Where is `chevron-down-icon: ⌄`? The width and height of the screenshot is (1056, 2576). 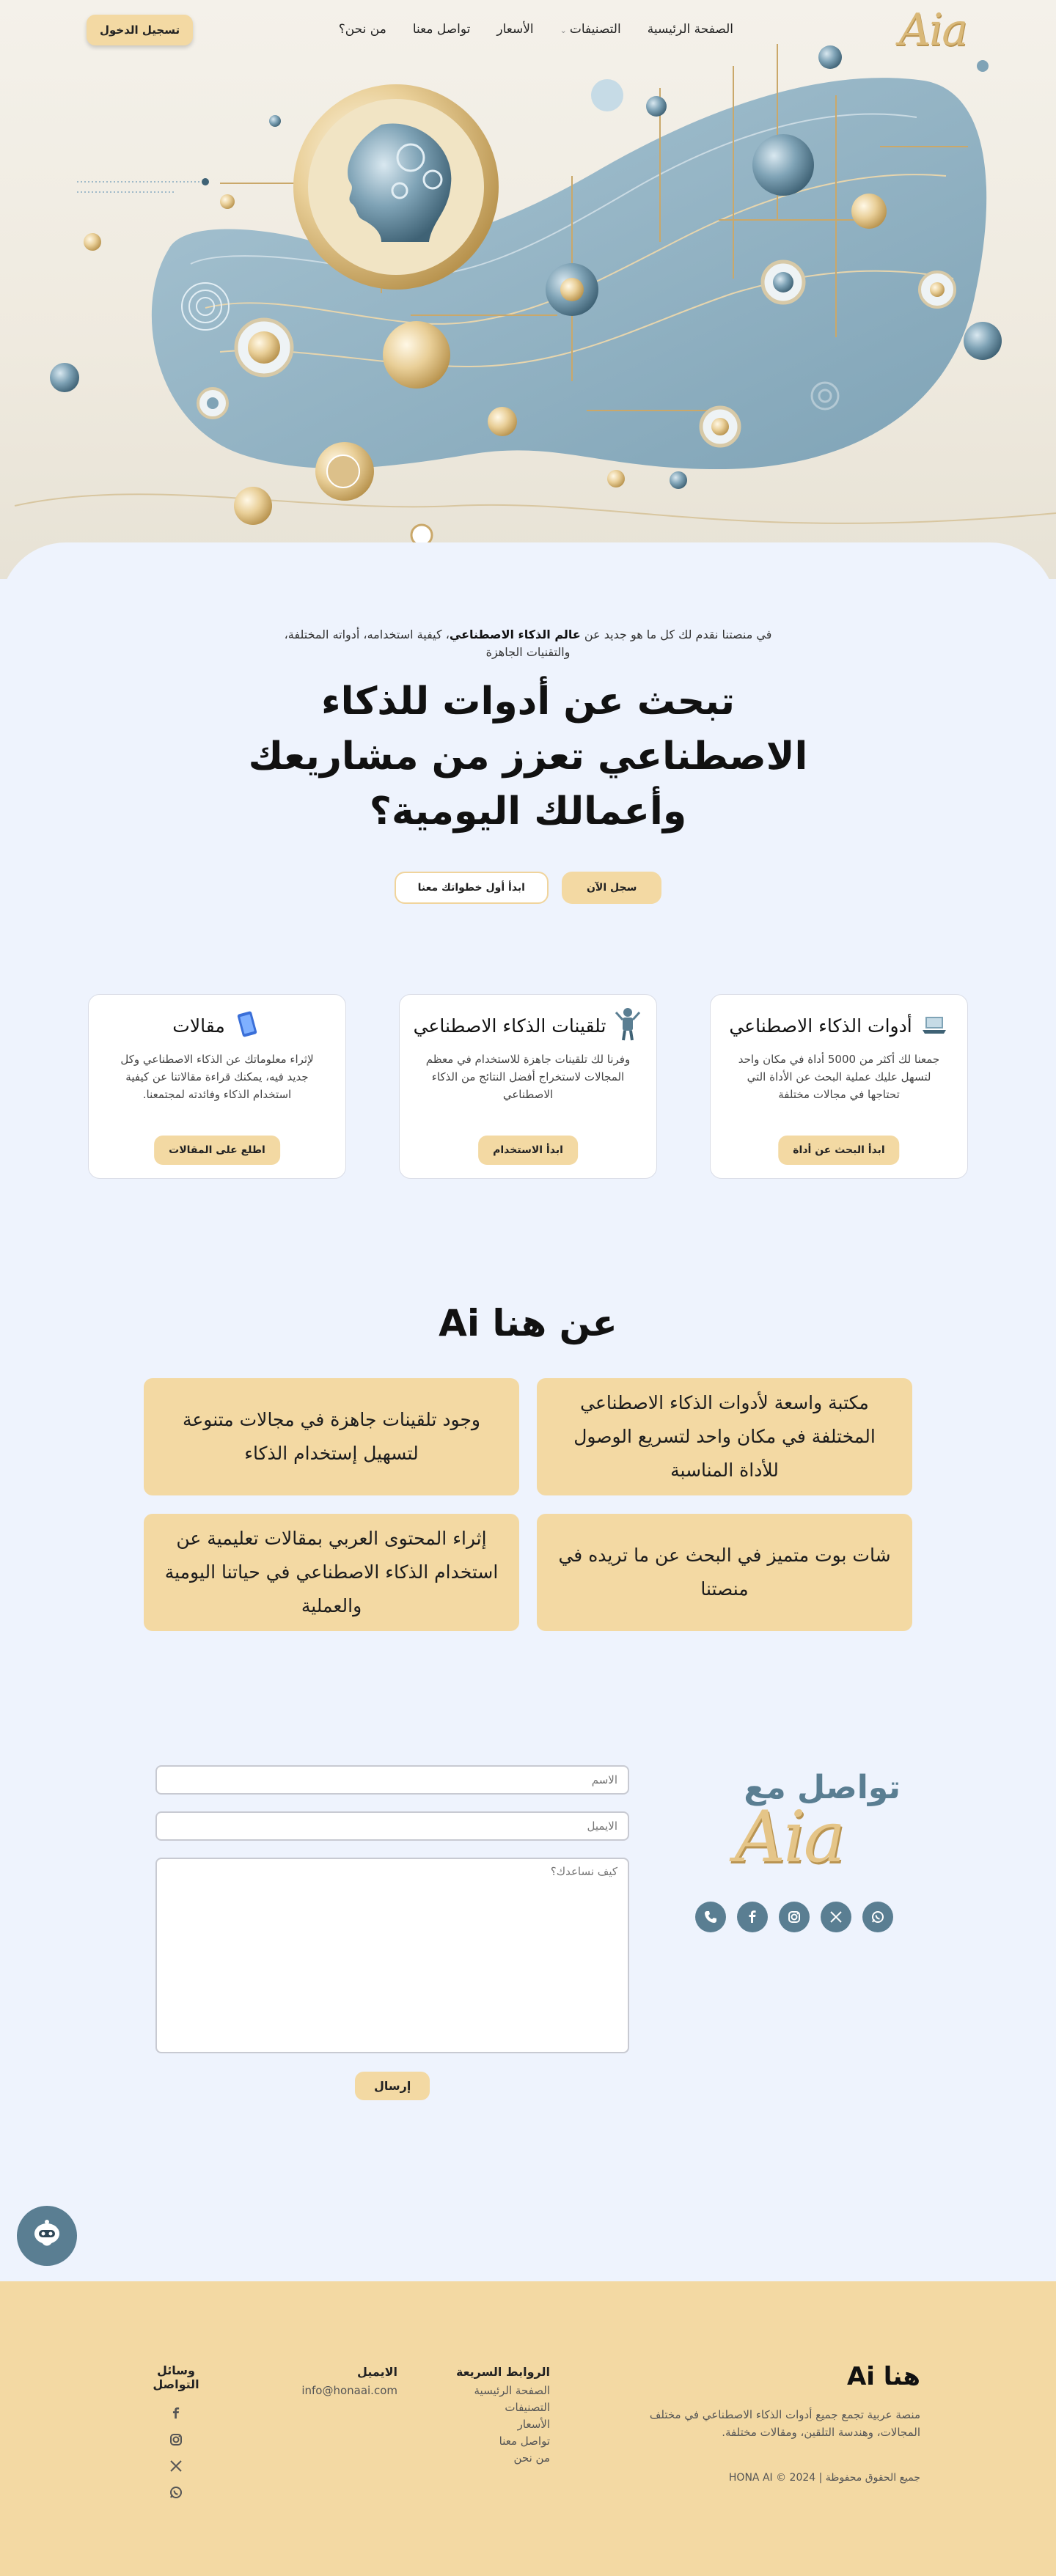 chevron-down-icon: ⌄ is located at coordinates (563, 30).